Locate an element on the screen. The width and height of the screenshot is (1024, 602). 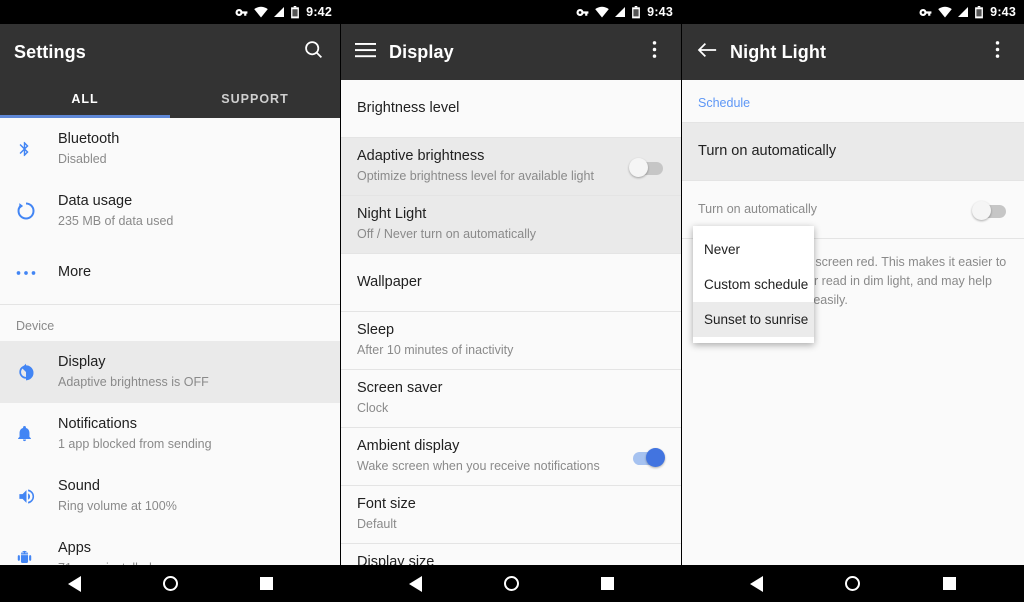
ambient-display-toggle is located at coordinates (647, 457).